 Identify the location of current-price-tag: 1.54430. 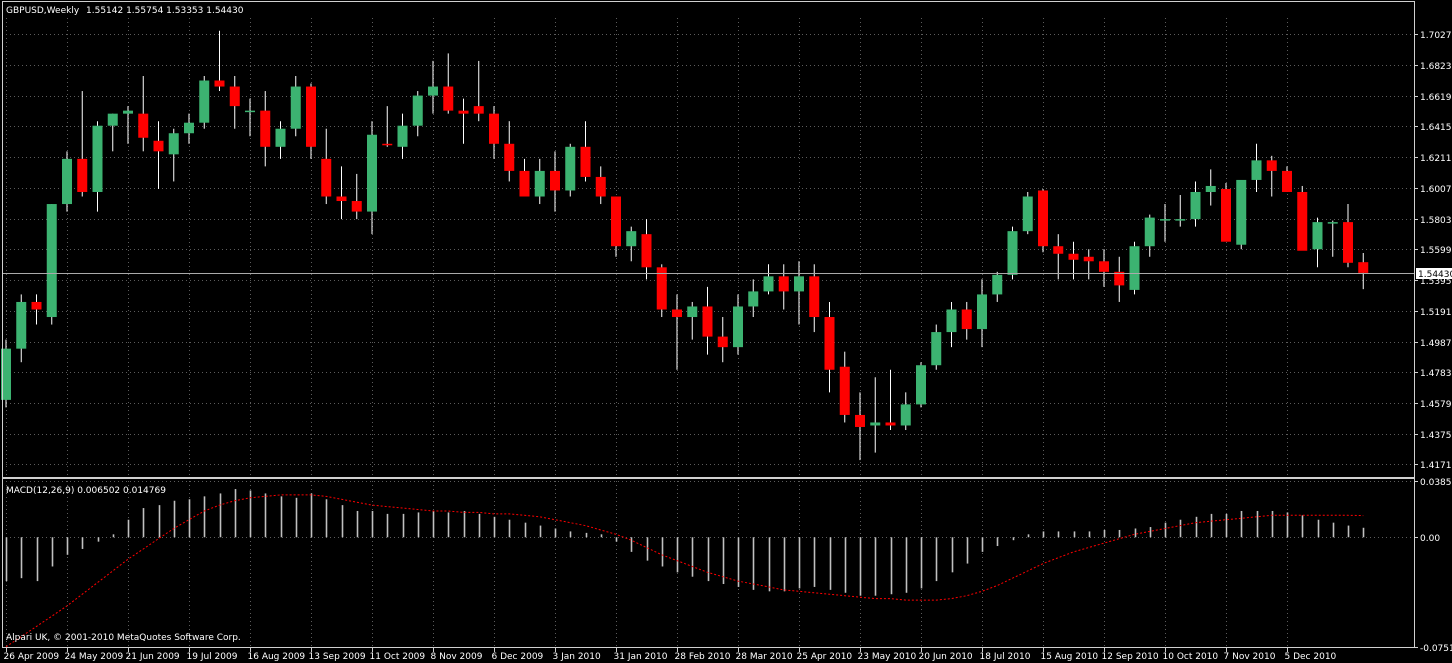
(1434, 274).